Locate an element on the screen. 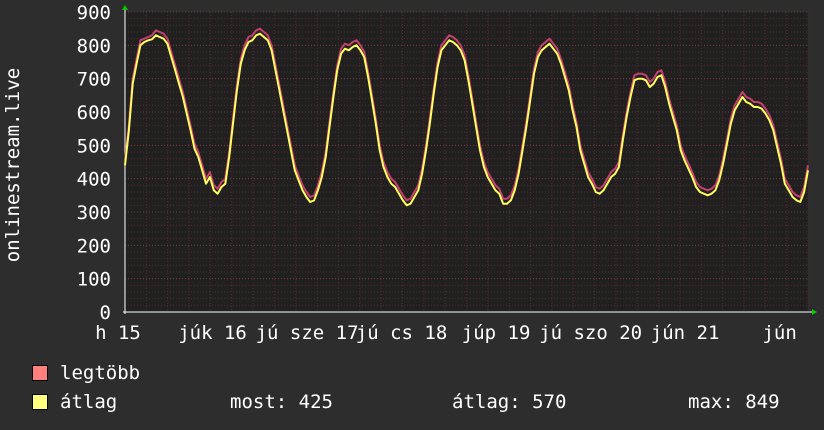 The image size is (824, 430). y-tick-label: 800 is located at coordinates (94, 46).